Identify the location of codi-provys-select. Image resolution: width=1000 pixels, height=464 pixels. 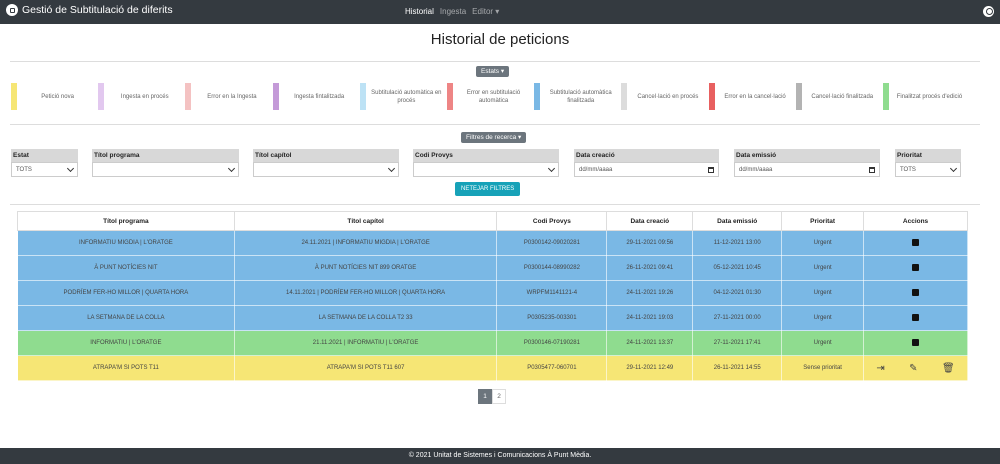
(486, 169).